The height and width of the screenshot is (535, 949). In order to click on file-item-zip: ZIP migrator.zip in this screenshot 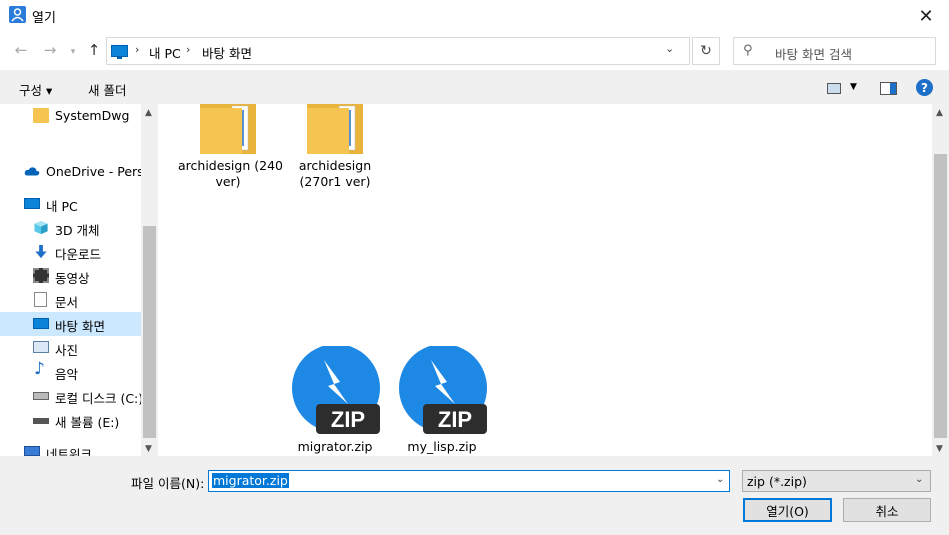, I will do `click(335, 400)`.